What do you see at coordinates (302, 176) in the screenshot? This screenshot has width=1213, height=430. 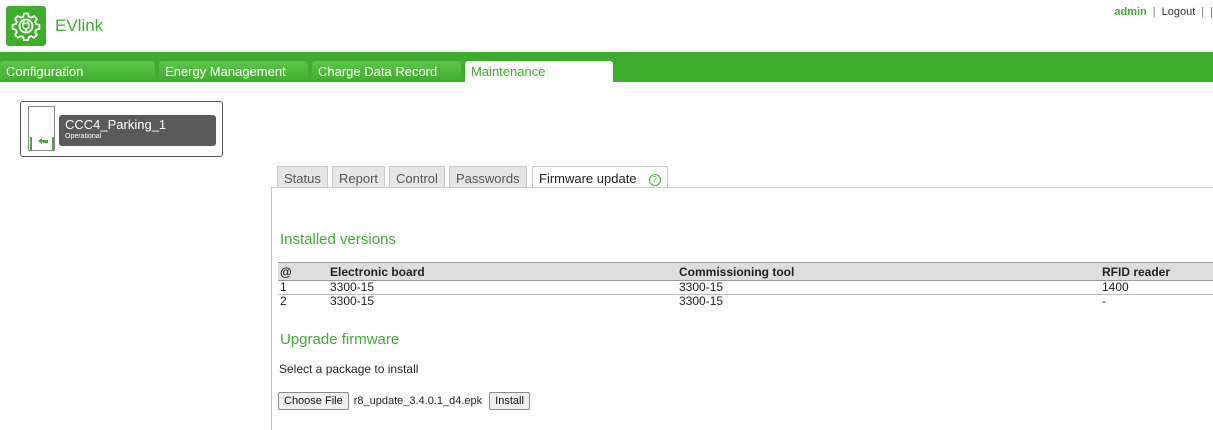 I see `subtab-status: Status` at bounding box center [302, 176].